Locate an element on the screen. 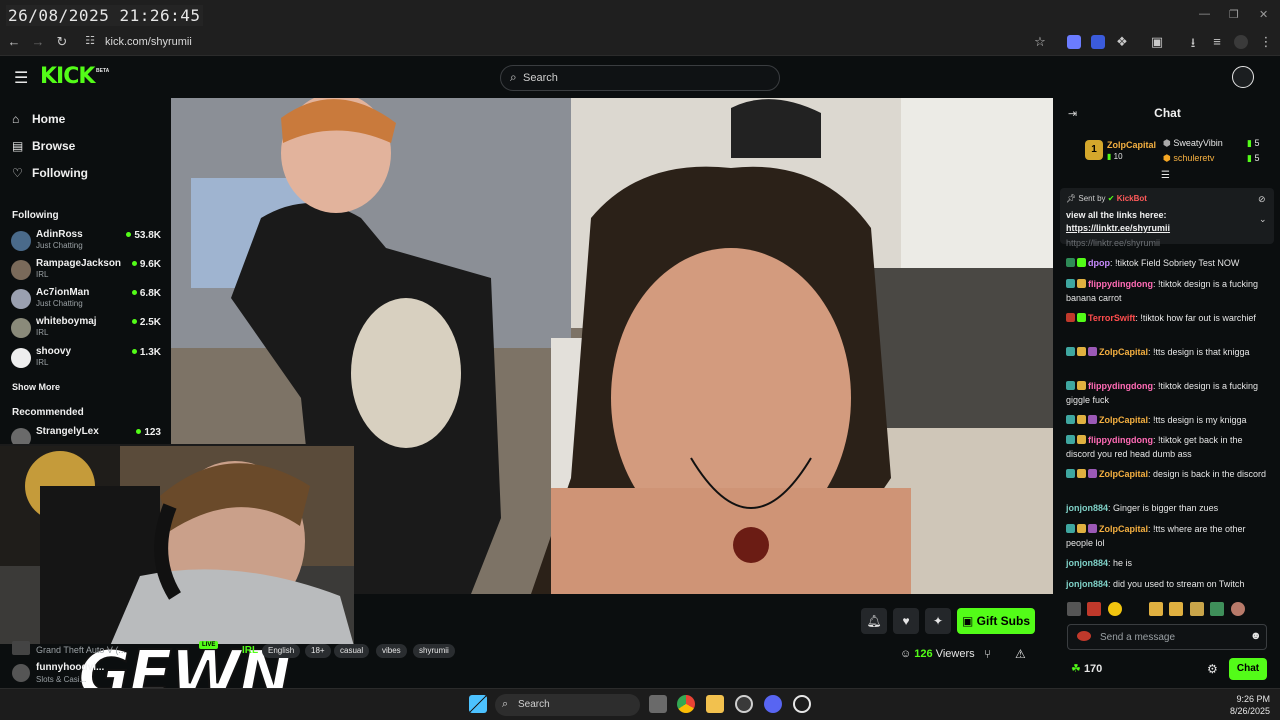 The width and height of the screenshot is (1280, 720). channel-name: shoovy is located at coordinates (54, 351).